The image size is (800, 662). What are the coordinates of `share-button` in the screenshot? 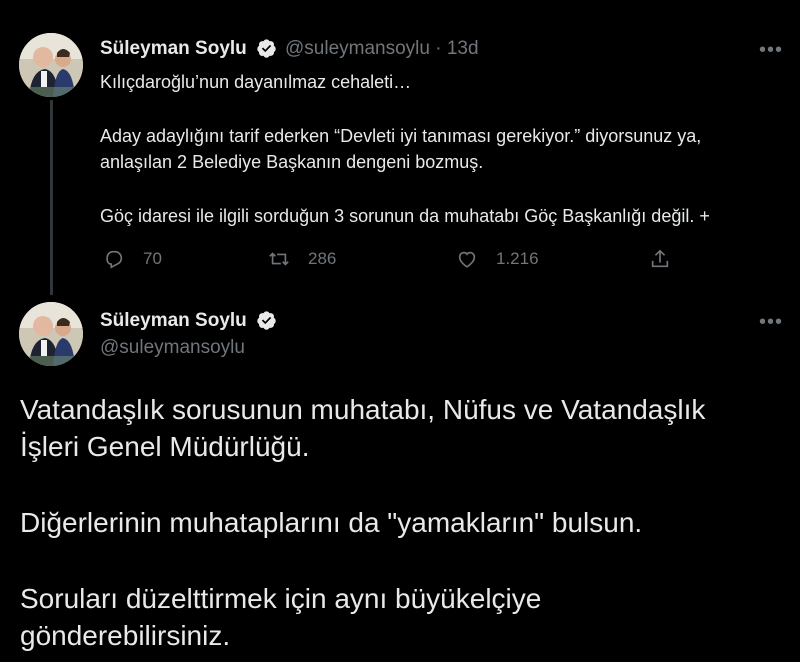 It's located at (660, 259).